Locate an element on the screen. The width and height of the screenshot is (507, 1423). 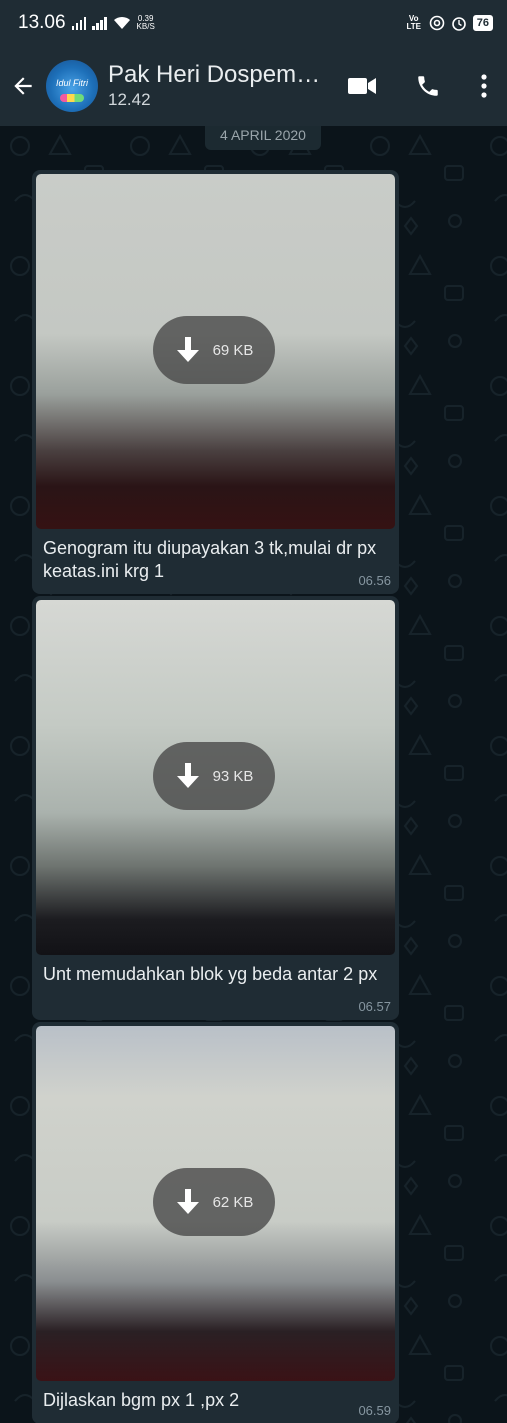
at-icon is located at coordinates (437, 23).